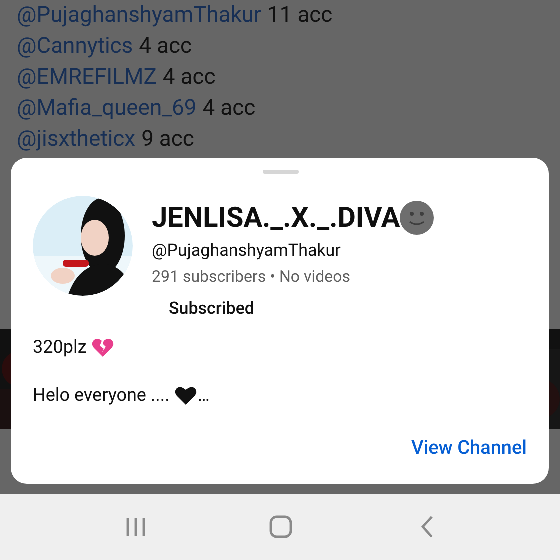 The image size is (560, 560). What do you see at coordinates (276, 218) in the screenshot?
I see `channel-name: JENLISA._.X._.DIVA` at bounding box center [276, 218].